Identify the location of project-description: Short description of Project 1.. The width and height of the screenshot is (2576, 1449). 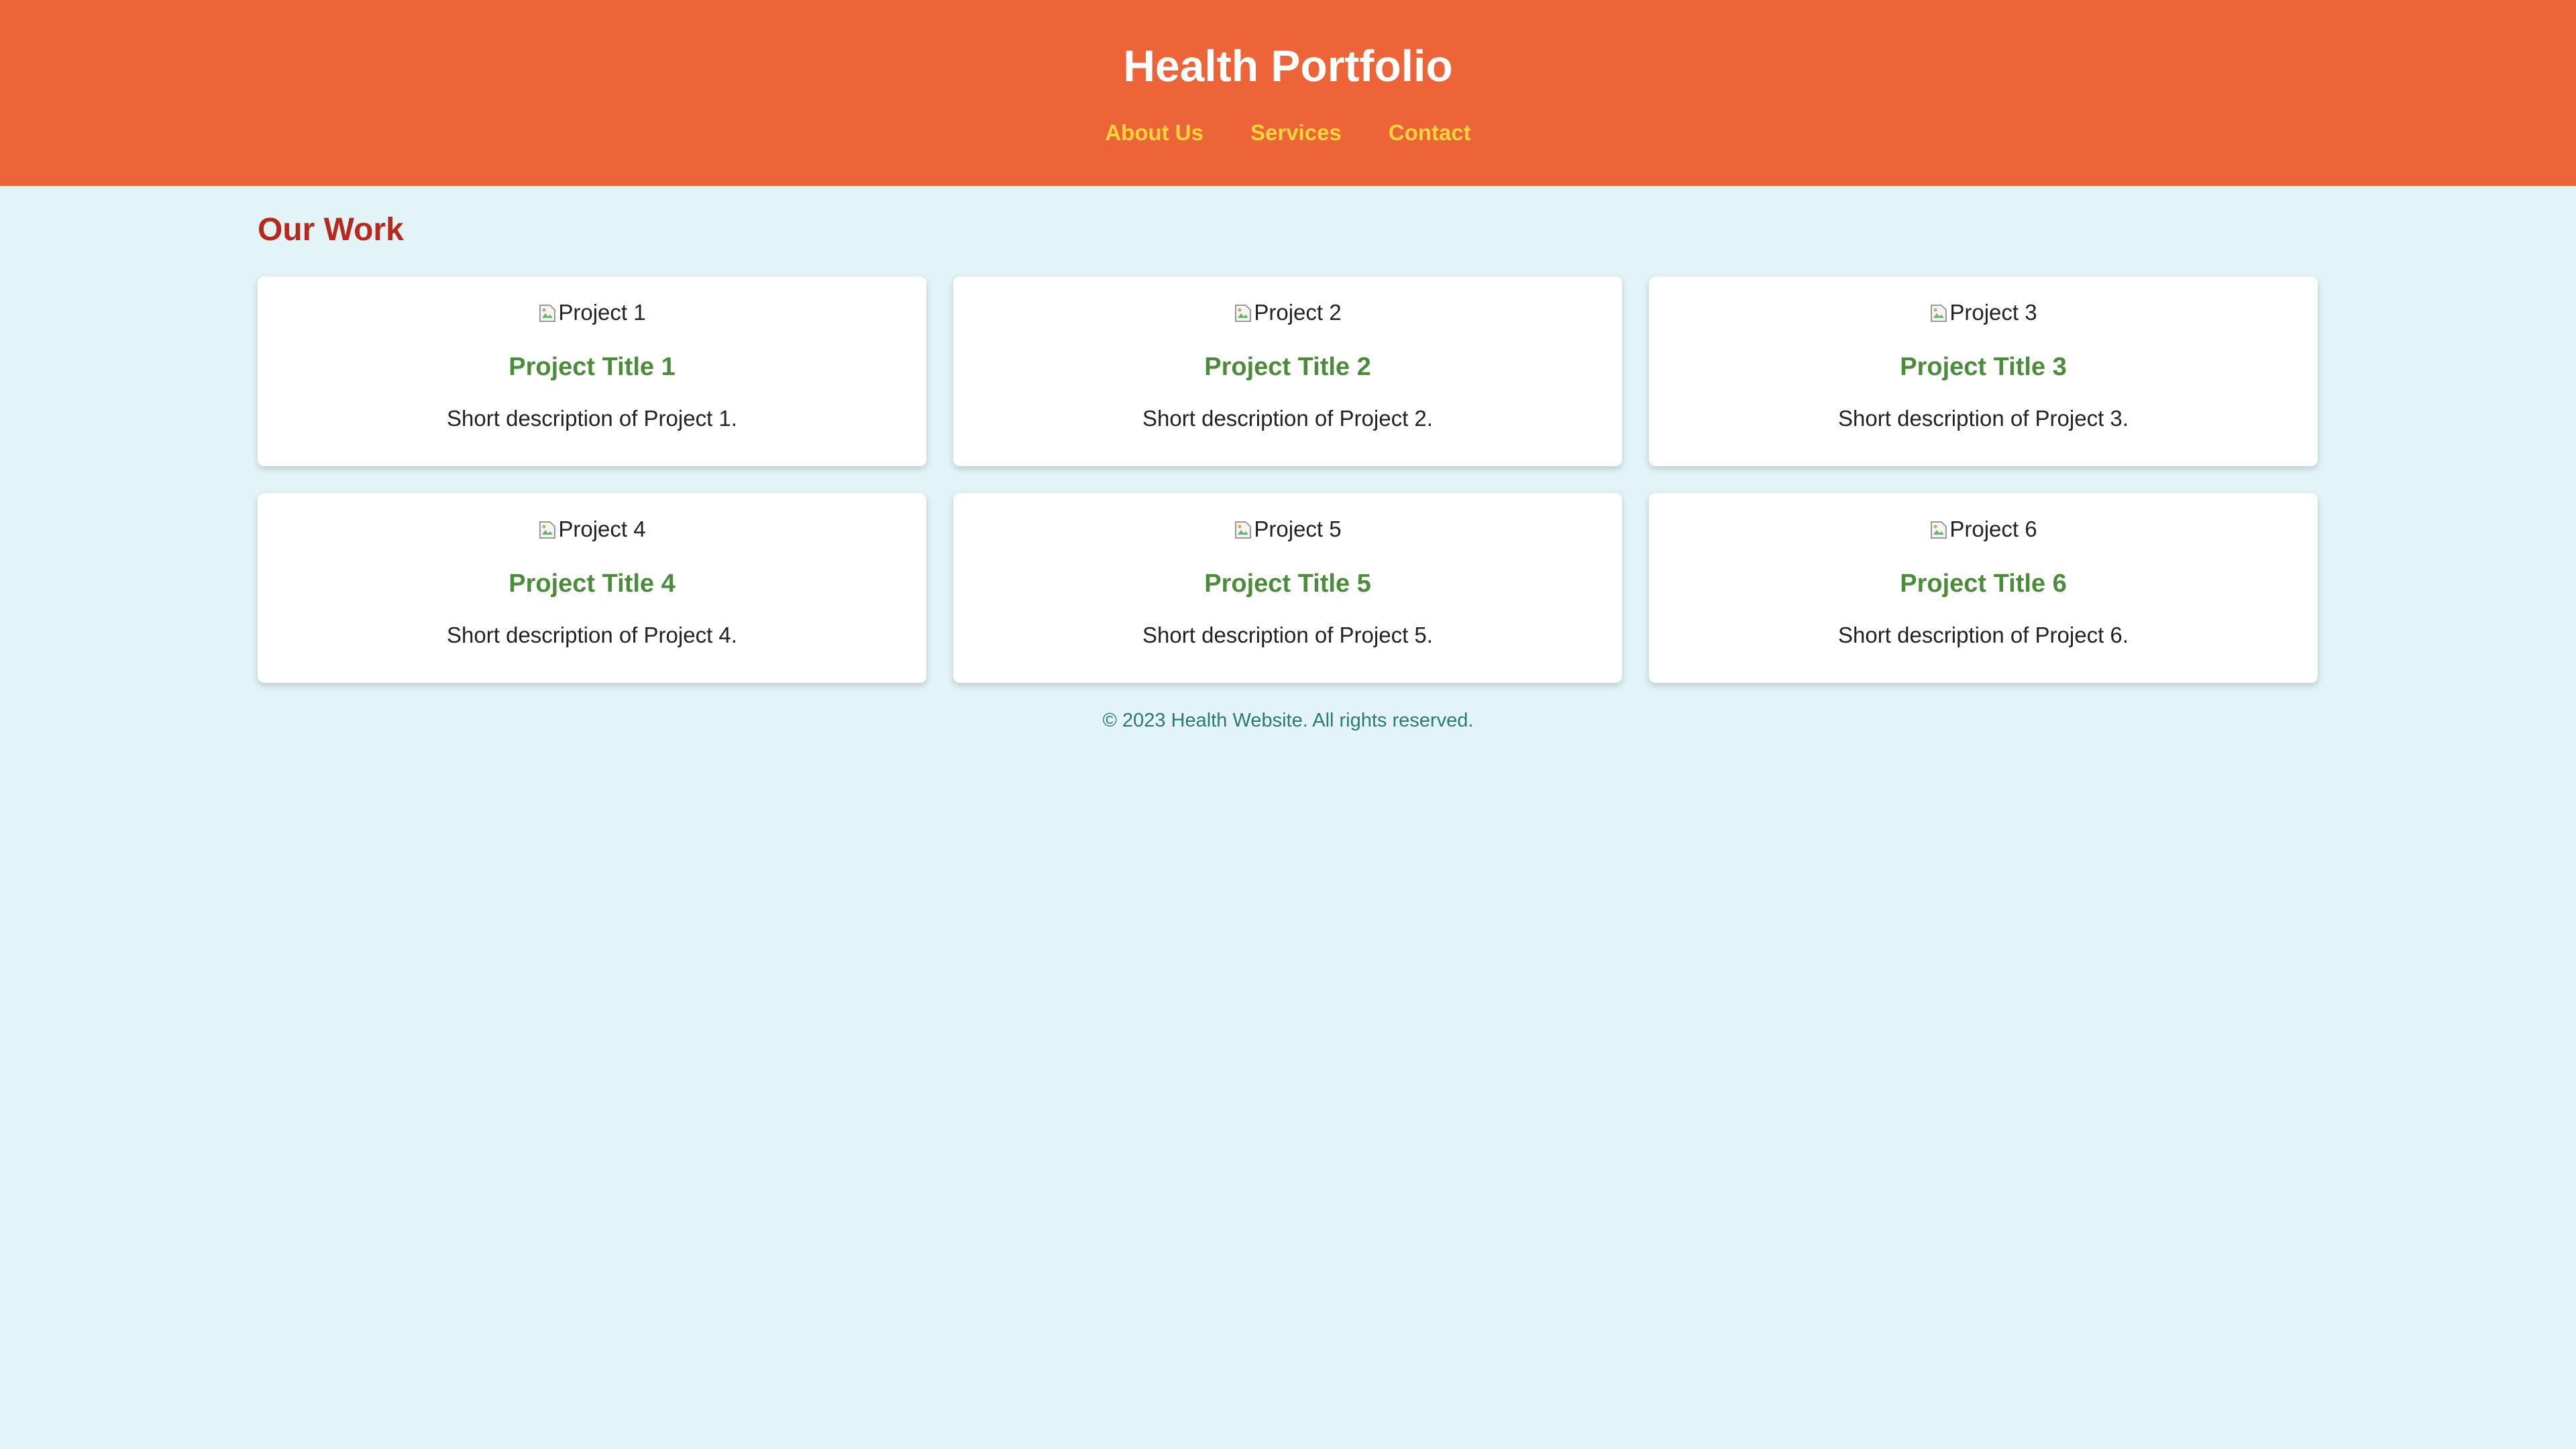
(592, 418).